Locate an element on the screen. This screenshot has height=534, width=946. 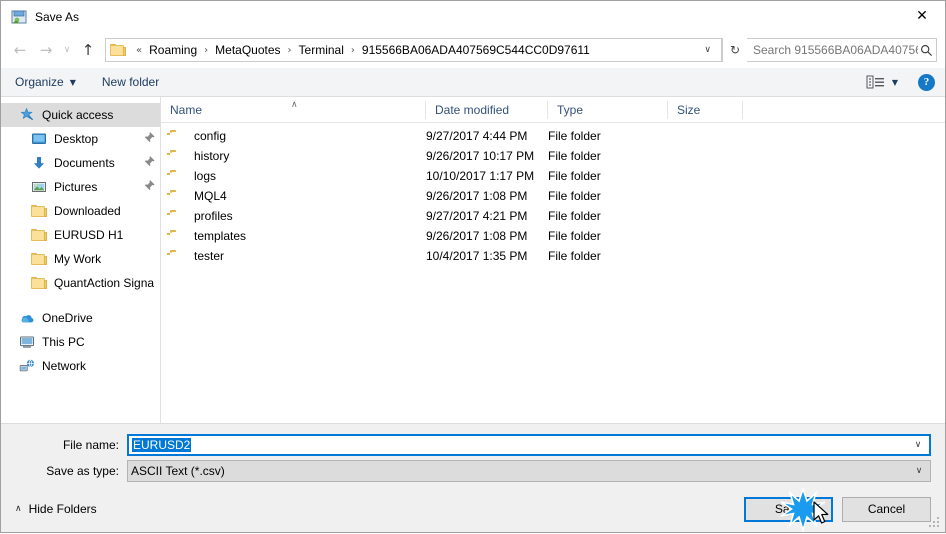
table-row: history 9/26/2017 10:17 PM File folder is located at coordinates (553, 156).